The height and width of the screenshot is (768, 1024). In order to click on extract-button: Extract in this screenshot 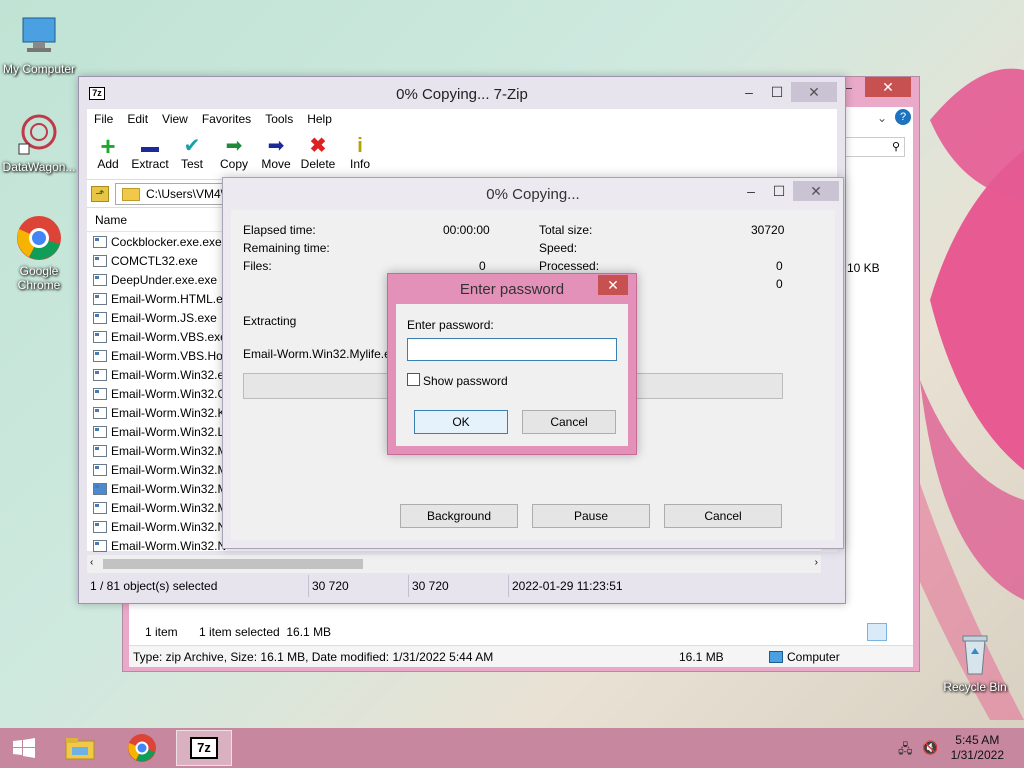, I will do `click(150, 154)`.